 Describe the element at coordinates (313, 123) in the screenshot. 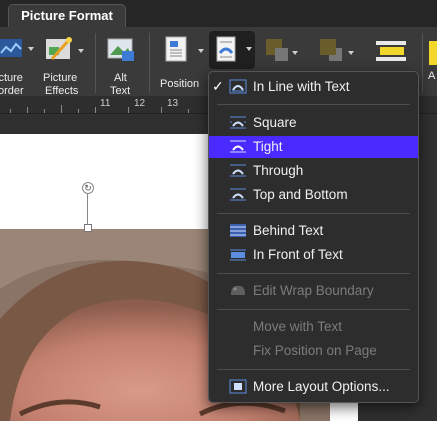

I see `menu-item-square: Square` at that location.